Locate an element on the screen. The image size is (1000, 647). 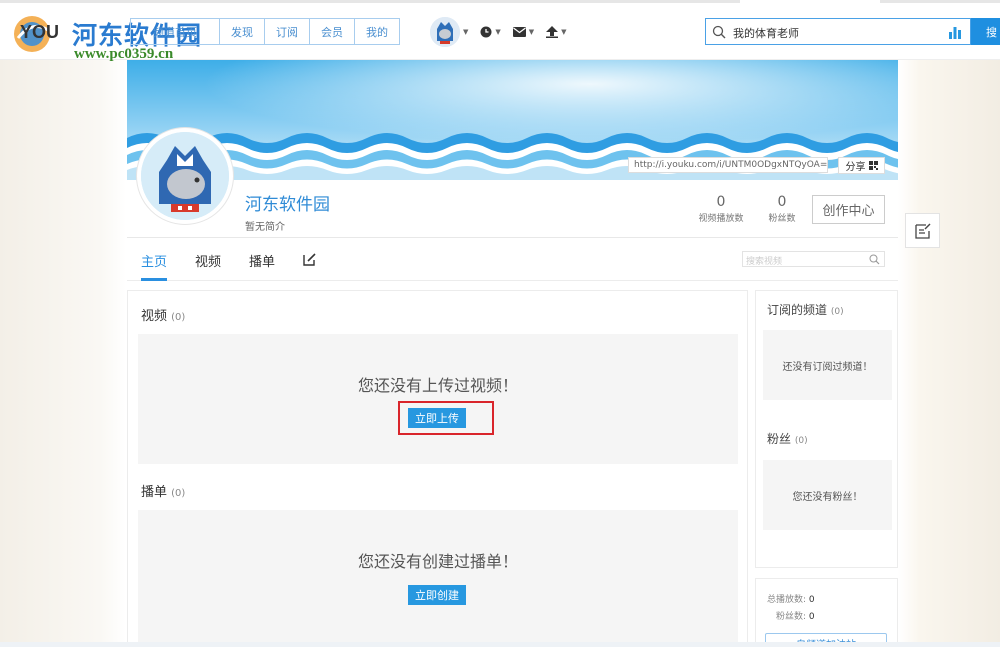
edit-icon is located at coordinates (310, 259).